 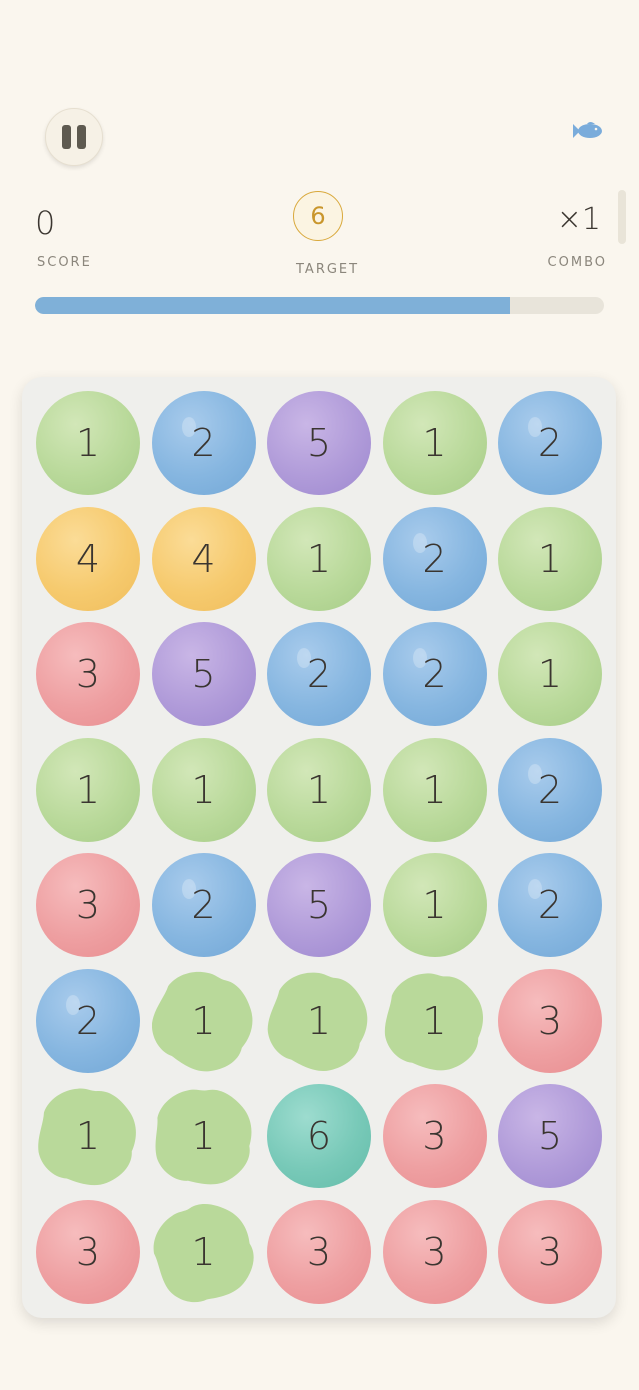 I want to click on ball-r3-c1: 3, so click(x=88, y=674).